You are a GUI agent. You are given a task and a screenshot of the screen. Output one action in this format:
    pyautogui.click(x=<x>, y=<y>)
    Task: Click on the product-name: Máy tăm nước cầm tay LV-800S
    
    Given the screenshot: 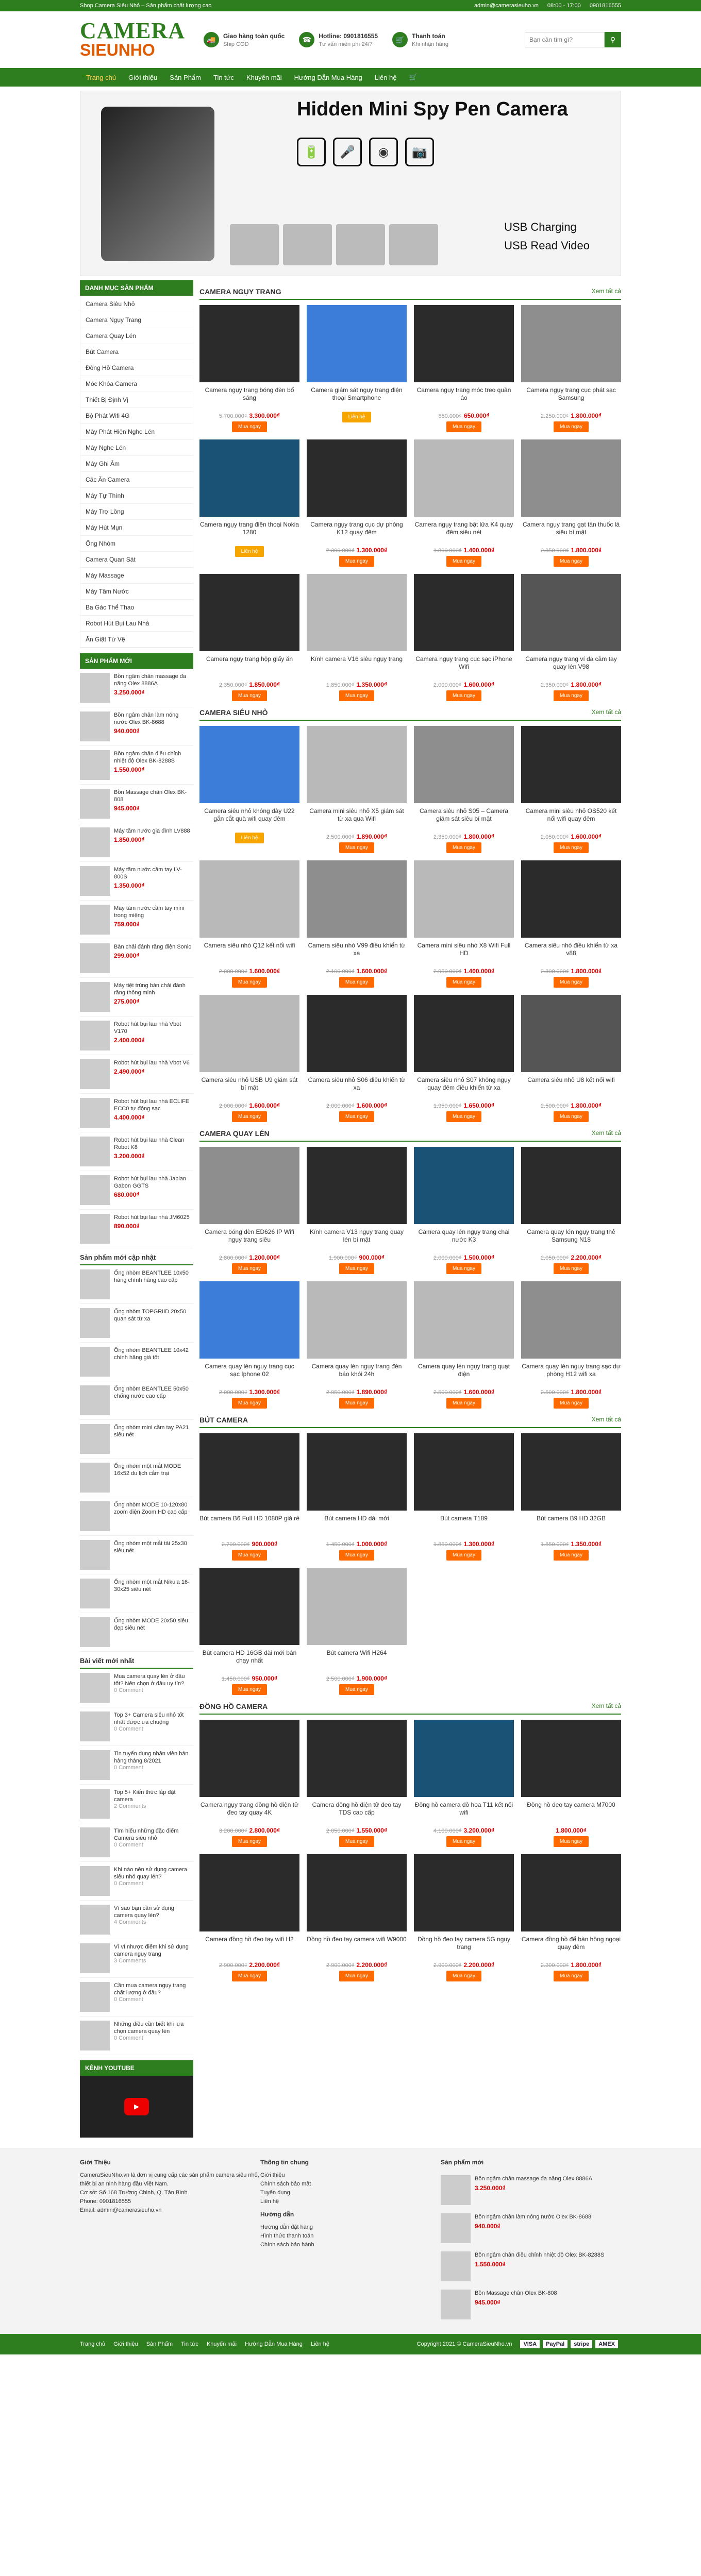 What is the action you would take?
    pyautogui.click(x=153, y=873)
    